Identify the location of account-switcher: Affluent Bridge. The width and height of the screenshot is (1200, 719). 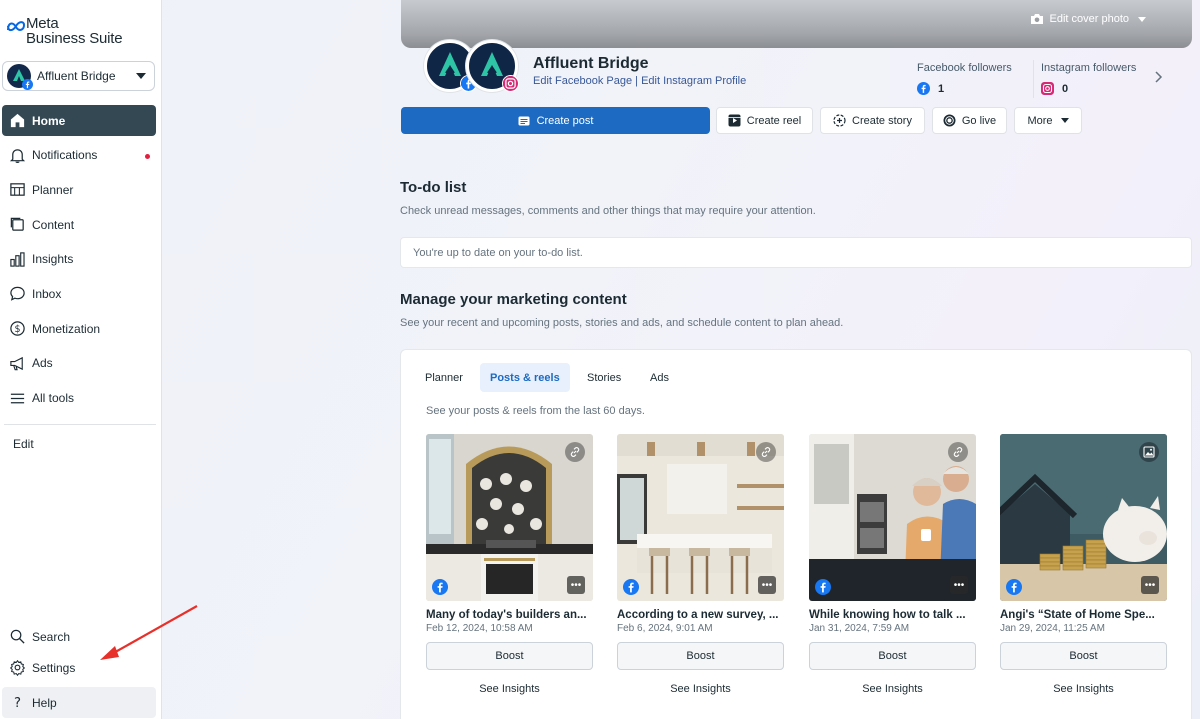
(78, 76).